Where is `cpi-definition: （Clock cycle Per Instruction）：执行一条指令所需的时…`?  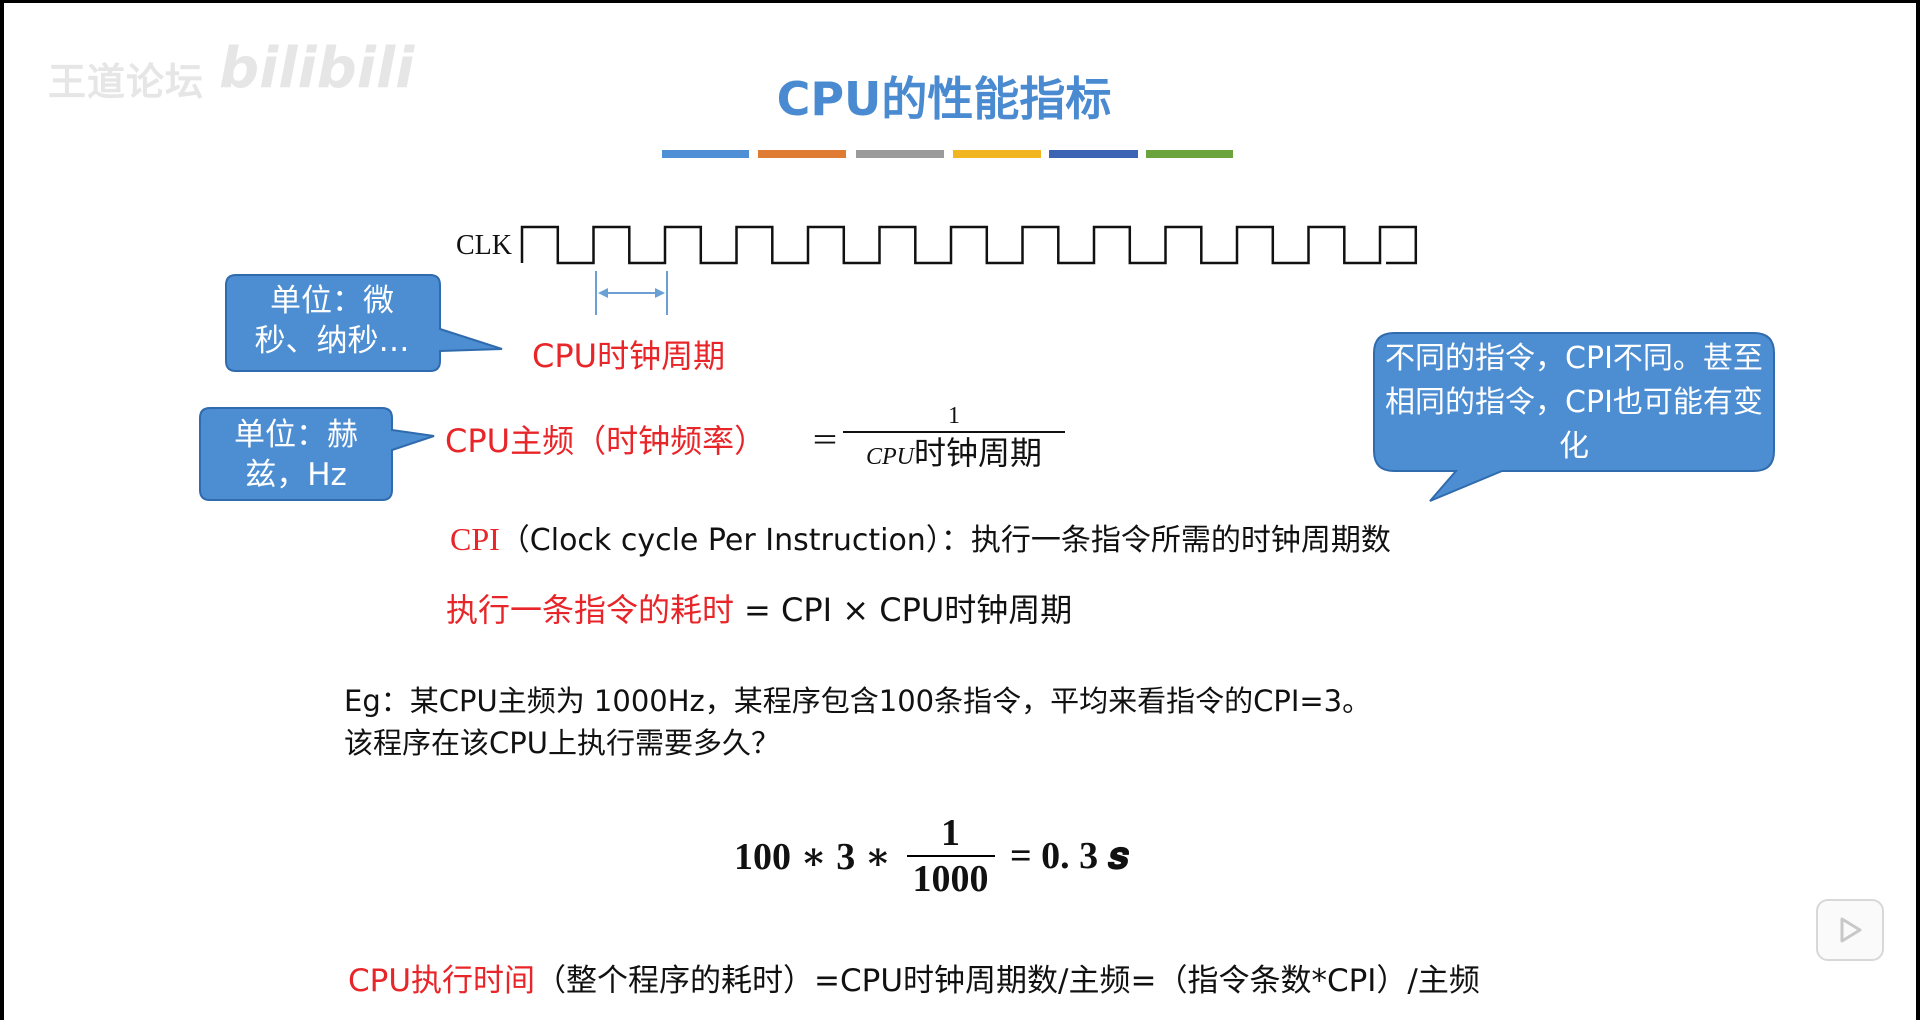
cpi-definition: （Clock cycle Per Instruction）：执行一条指令所需的时… is located at coordinates (945, 540).